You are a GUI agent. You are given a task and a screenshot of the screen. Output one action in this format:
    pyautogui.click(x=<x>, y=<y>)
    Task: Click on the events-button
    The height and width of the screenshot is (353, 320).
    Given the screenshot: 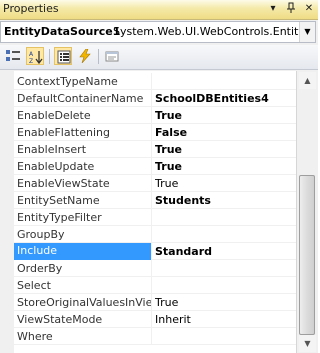 What is the action you would take?
    pyautogui.click(x=85, y=56)
    